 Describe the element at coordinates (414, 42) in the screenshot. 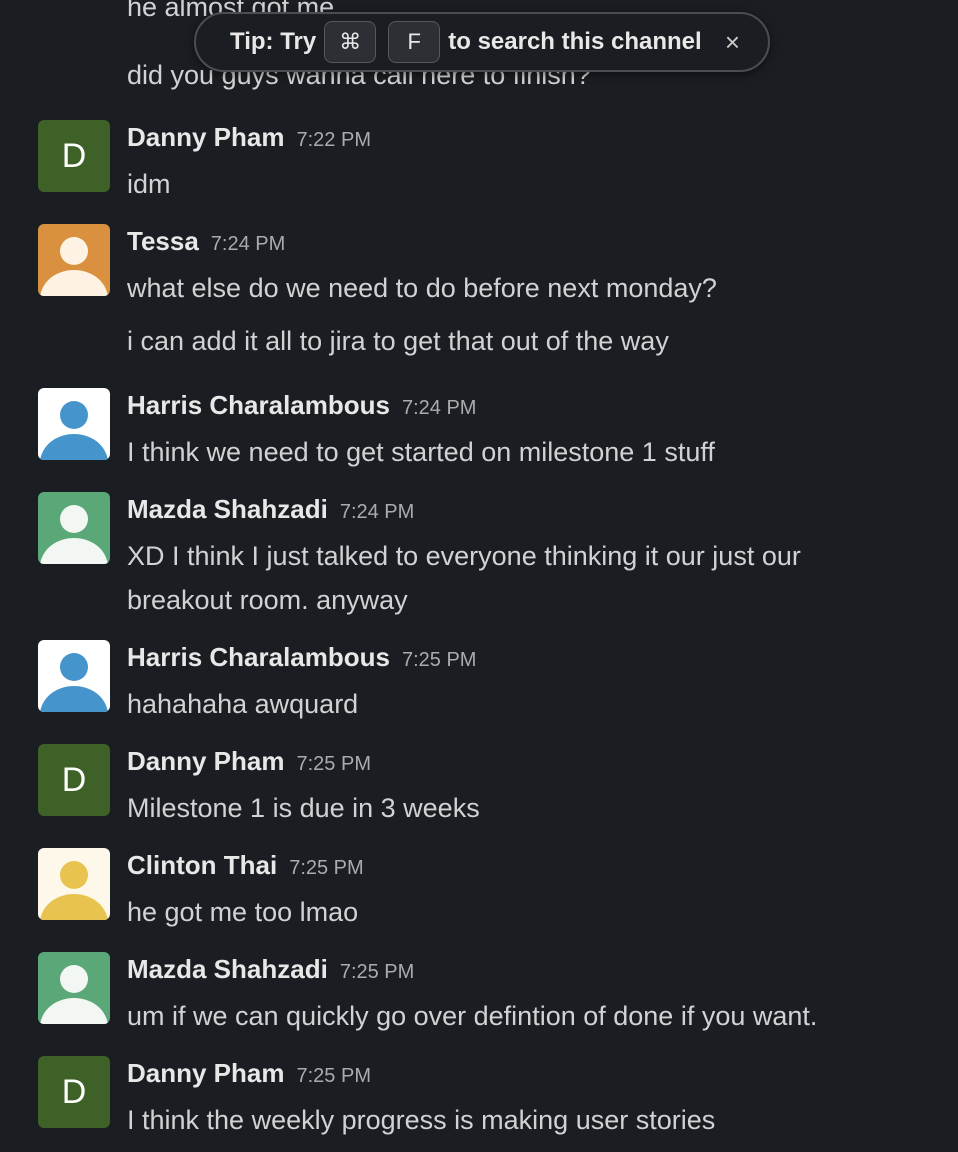

I see `f-key: F` at that location.